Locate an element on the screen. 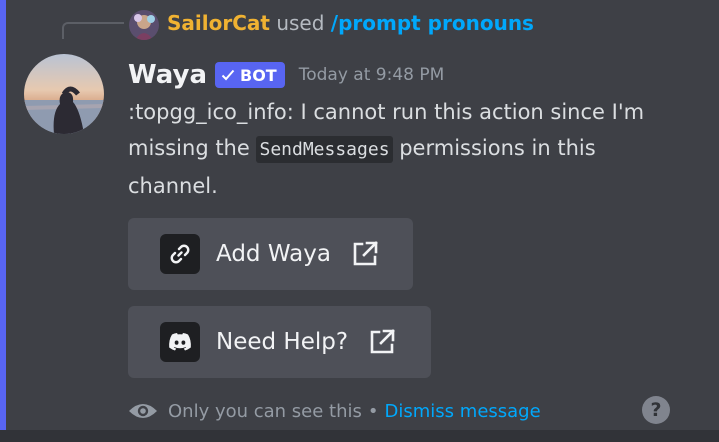 The height and width of the screenshot is (442, 719). add-waya-label: Add Waya is located at coordinates (273, 254).